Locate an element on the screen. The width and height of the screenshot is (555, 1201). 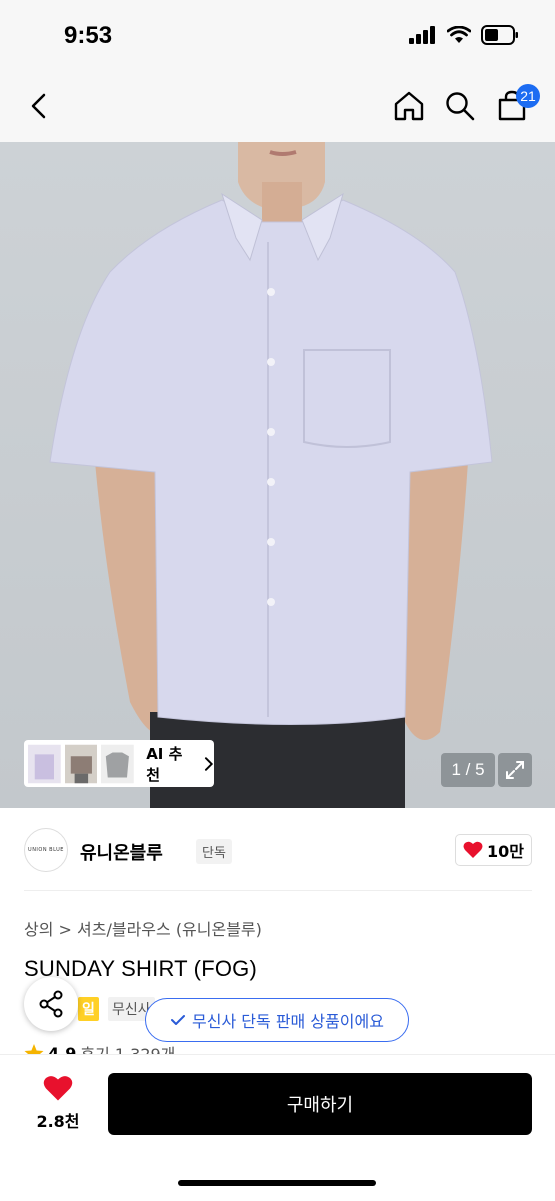
share-icon is located at coordinates (51, 1004).